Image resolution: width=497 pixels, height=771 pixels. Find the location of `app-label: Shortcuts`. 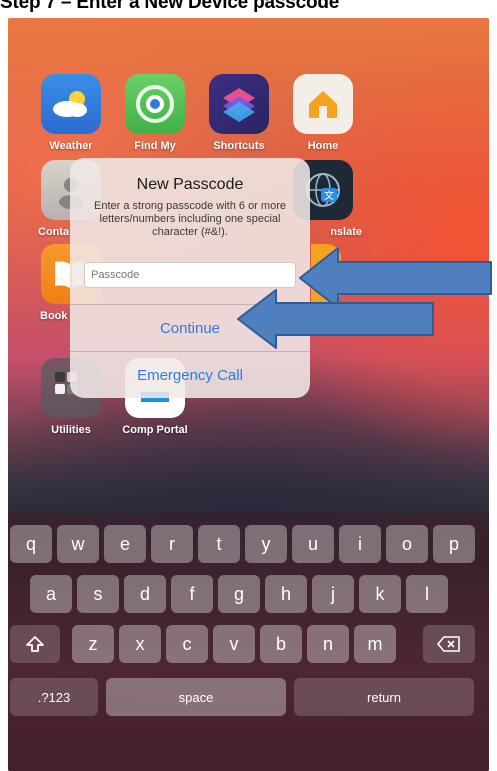

app-label: Shortcuts is located at coordinates (239, 146).